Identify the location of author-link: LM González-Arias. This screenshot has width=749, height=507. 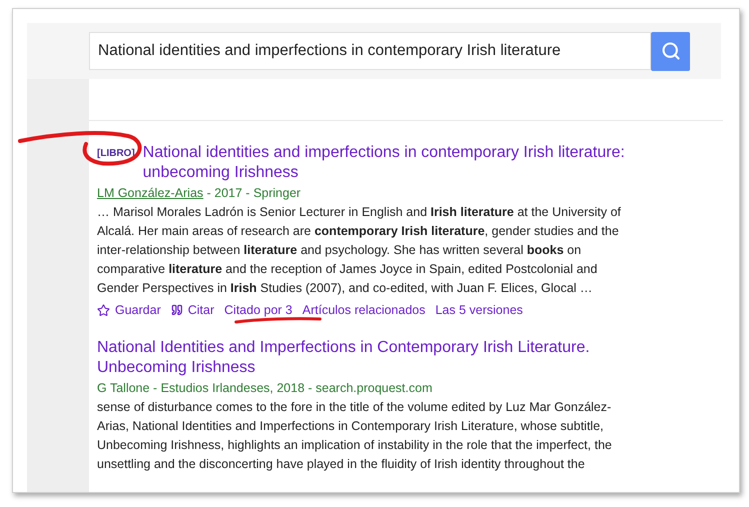
(150, 193).